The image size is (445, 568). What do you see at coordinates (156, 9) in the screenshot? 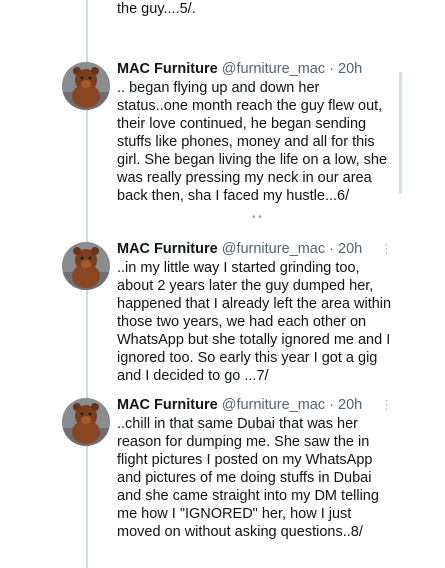
I see `previous-tweet-text: the guy....5/.` at bounding box center [156, 9].